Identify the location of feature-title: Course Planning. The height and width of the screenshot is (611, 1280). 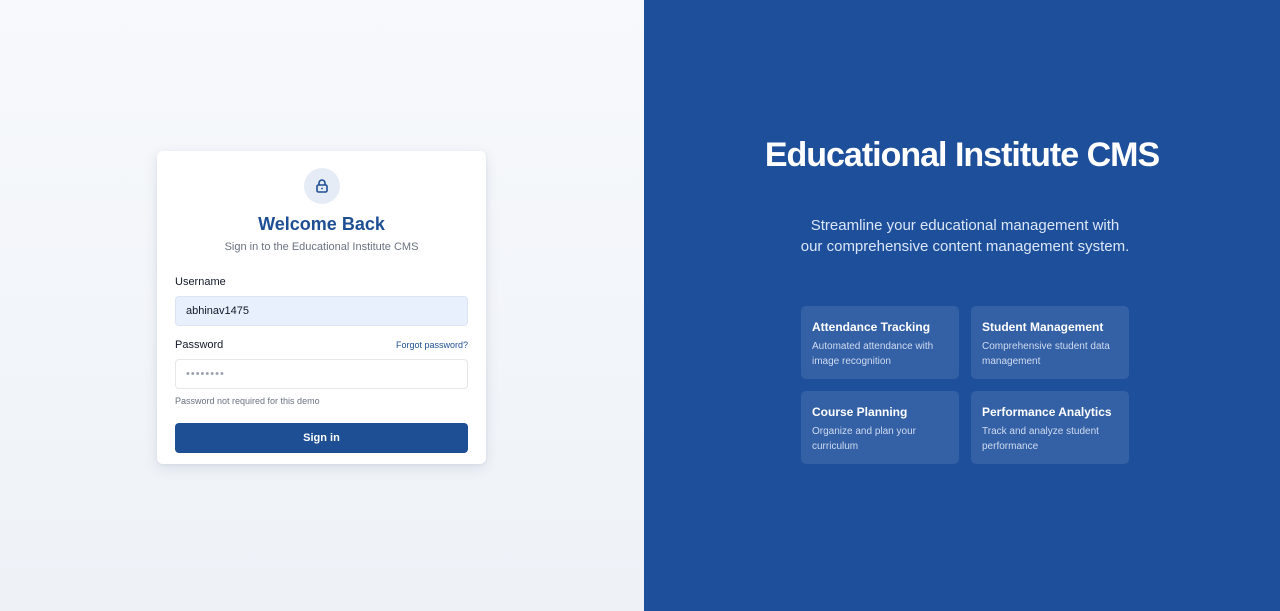
(860, 412).